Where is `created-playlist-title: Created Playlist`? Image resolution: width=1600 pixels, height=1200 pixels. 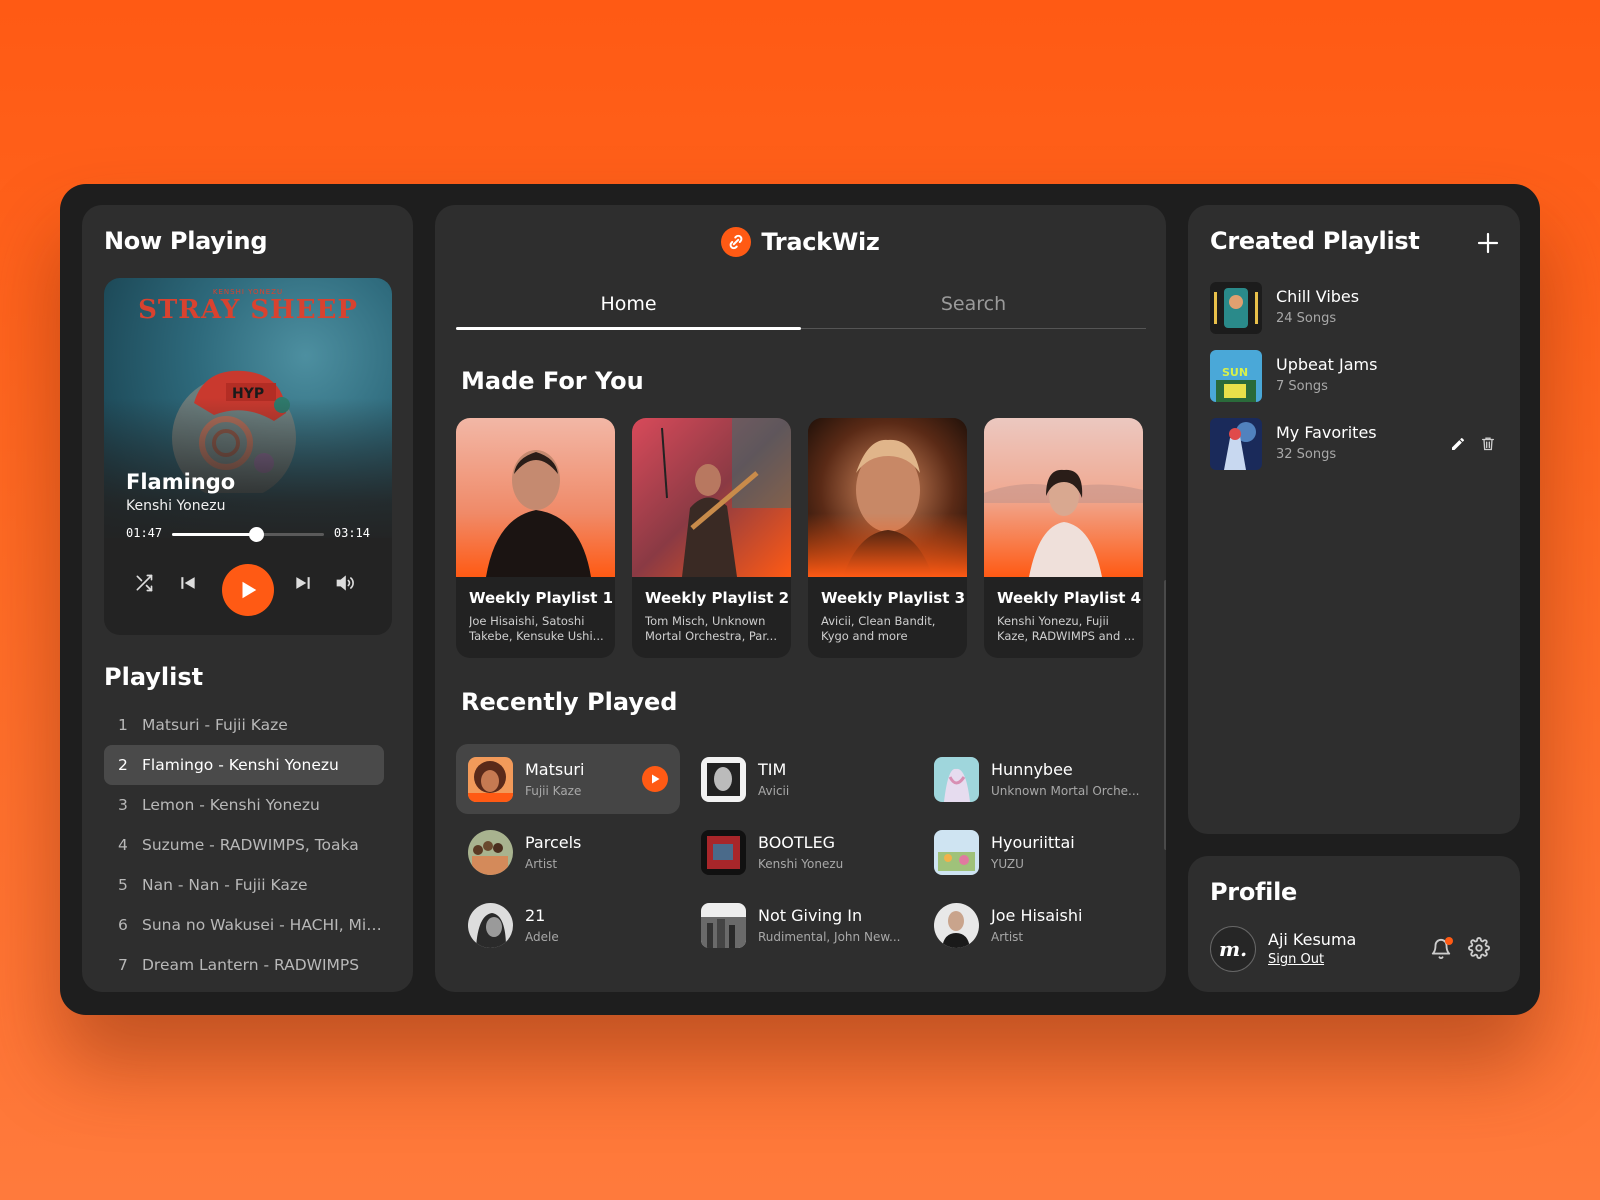
created-playlist-title: Created Playlist is located at coordinates (1315, 241).